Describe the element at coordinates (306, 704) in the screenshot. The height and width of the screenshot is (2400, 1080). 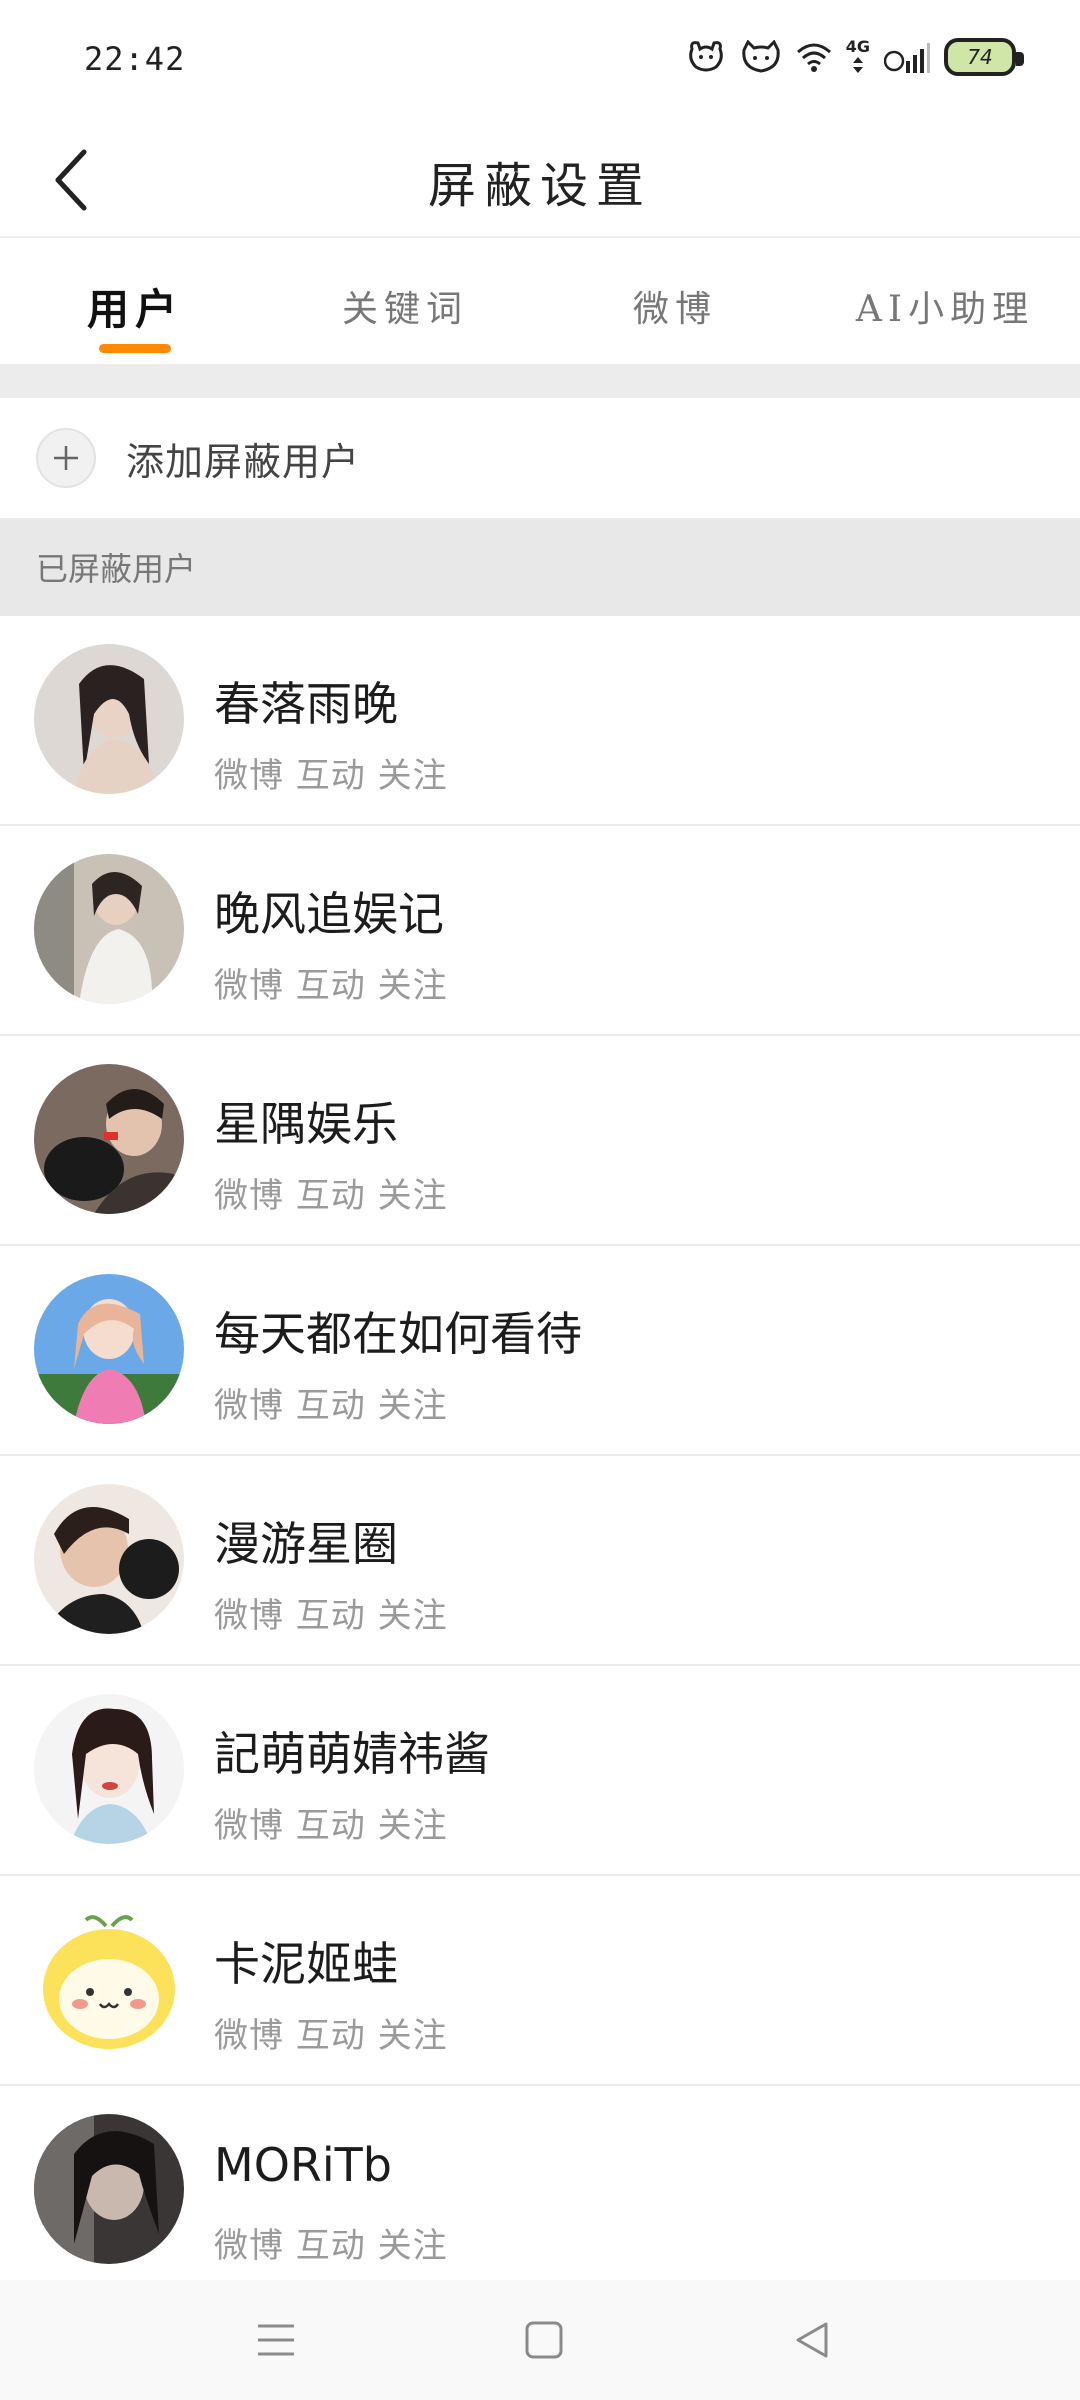
I see `user-name: 春落雨晚` at that location.